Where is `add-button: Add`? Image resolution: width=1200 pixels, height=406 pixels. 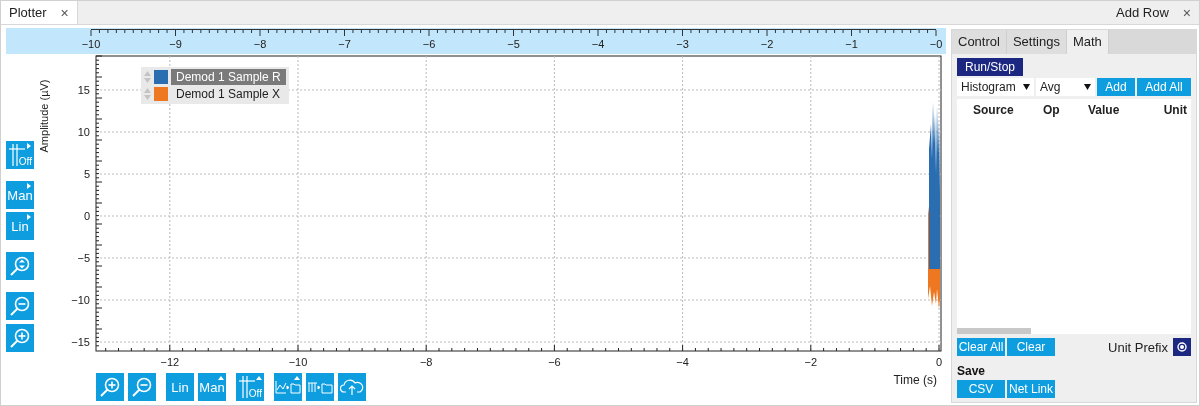 add-button: Add is located at coordinates (1116, 87).